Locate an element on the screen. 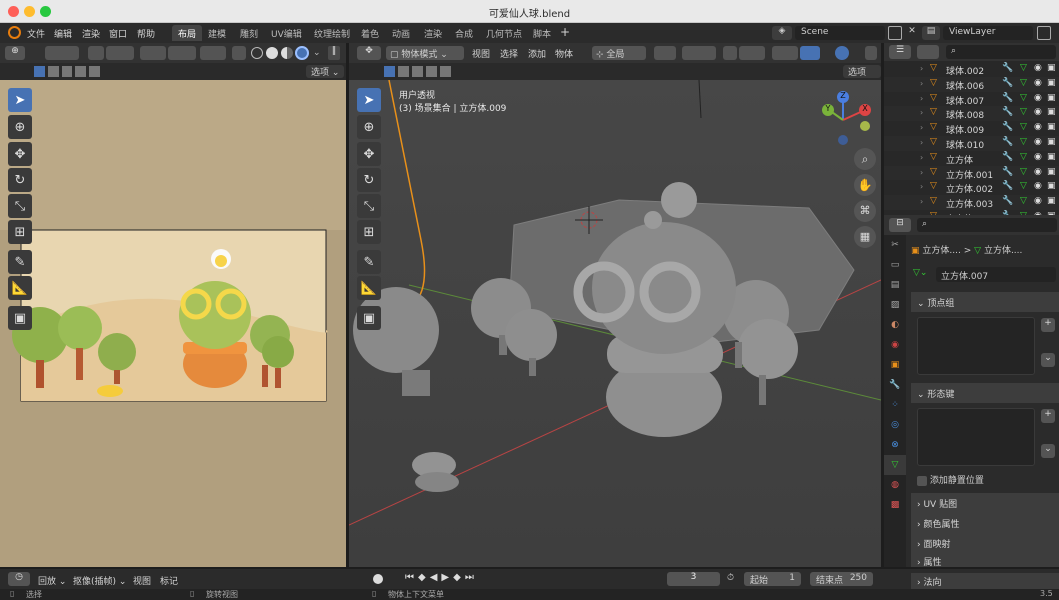  proportional-icon is located at coordinates (120, 53).